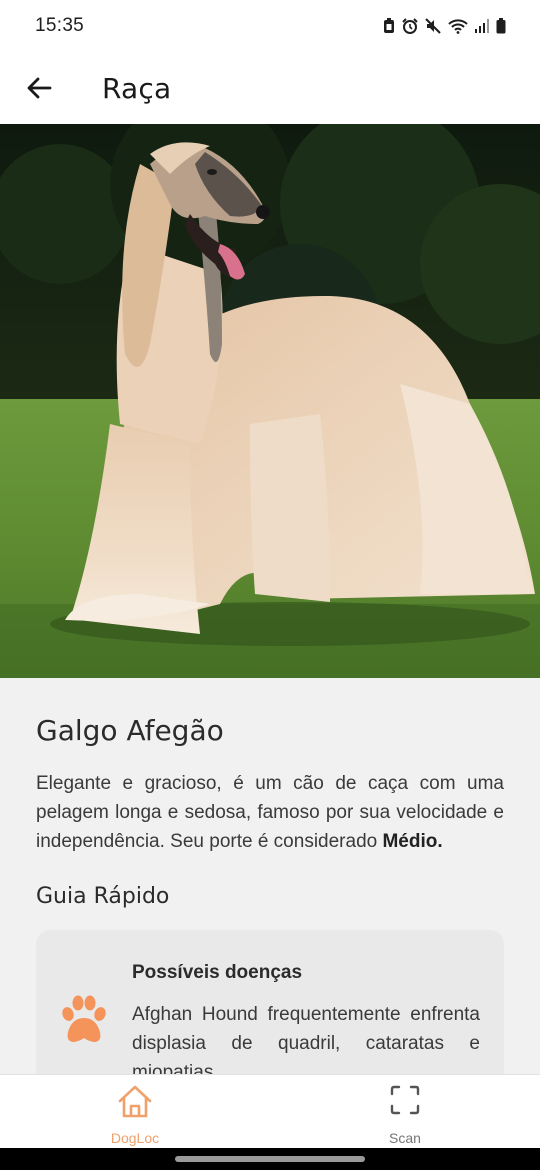  What do you see at coordinates (433, 26) in the screenshot?
I see `mute-icon` at bounding box center [433, 26].